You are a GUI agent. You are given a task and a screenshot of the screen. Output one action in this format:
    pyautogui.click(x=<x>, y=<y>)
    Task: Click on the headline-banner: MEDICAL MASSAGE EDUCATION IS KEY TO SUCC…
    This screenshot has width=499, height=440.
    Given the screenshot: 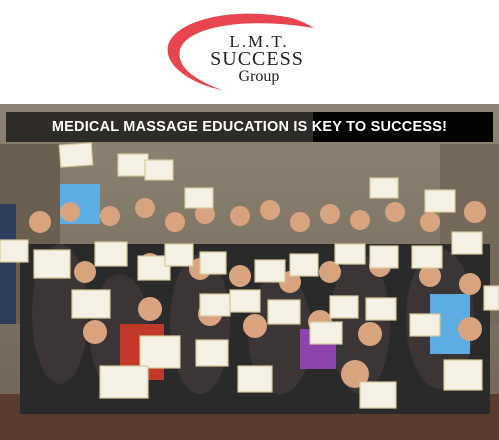 What is the action you would take?
    pyautogui.click(x=249, y=127)
    